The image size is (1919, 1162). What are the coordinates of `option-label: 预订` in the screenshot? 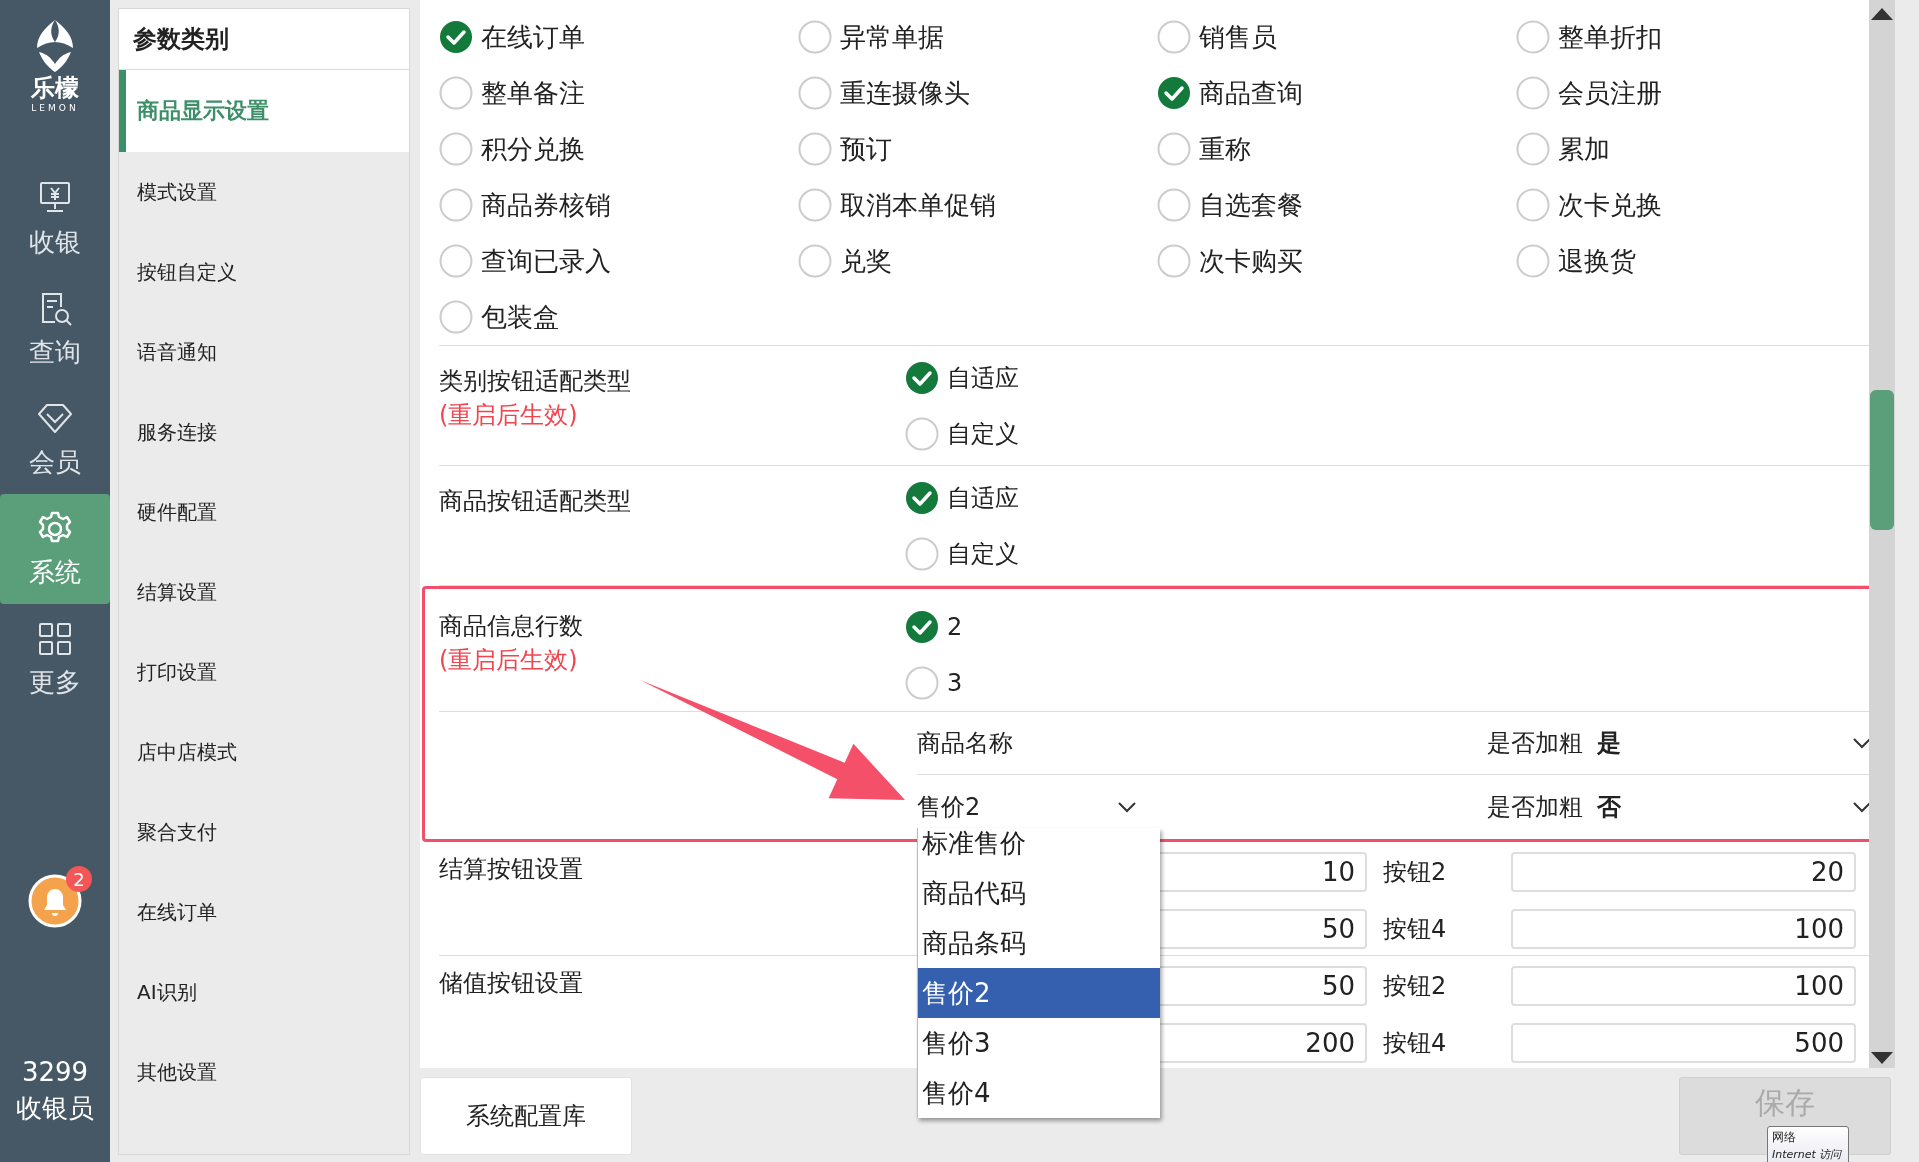 It's located at (866, 149).